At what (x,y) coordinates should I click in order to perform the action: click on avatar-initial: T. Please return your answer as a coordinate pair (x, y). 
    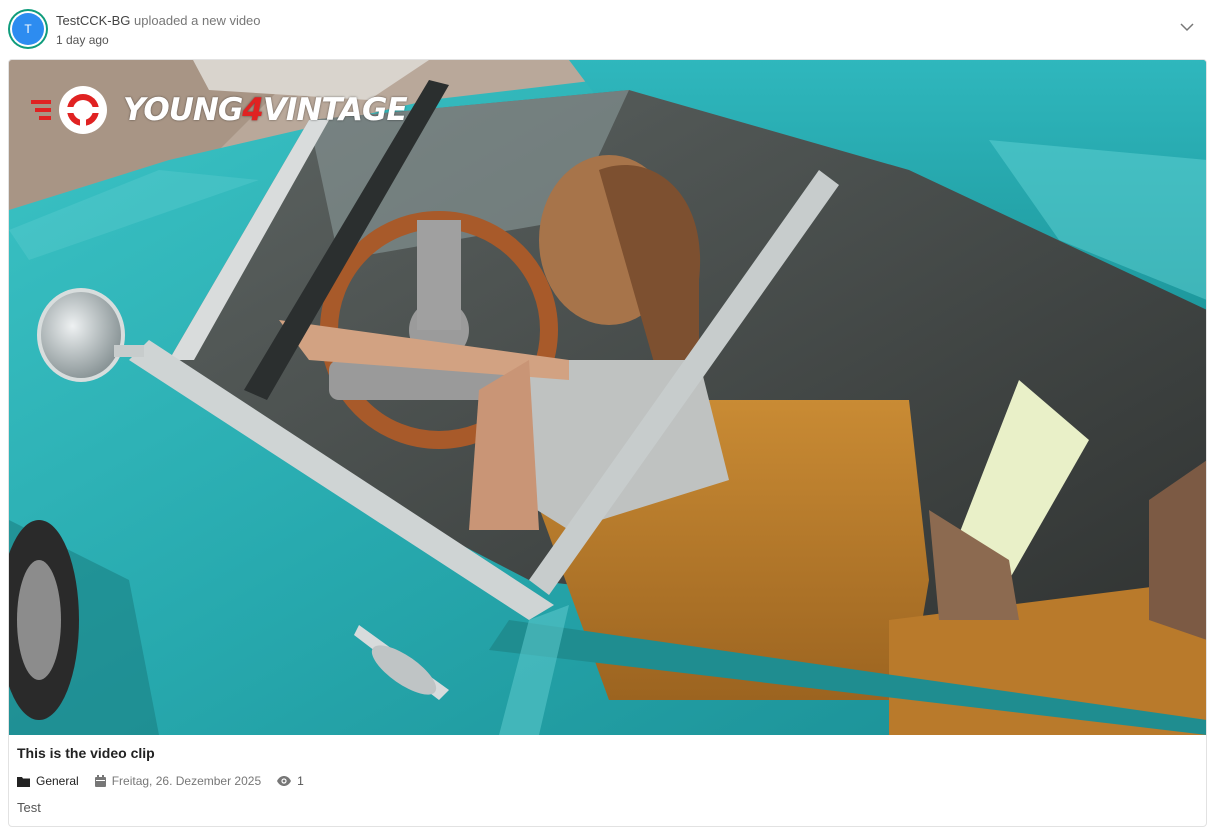
    Looking at the image, I should click on (28, 29).